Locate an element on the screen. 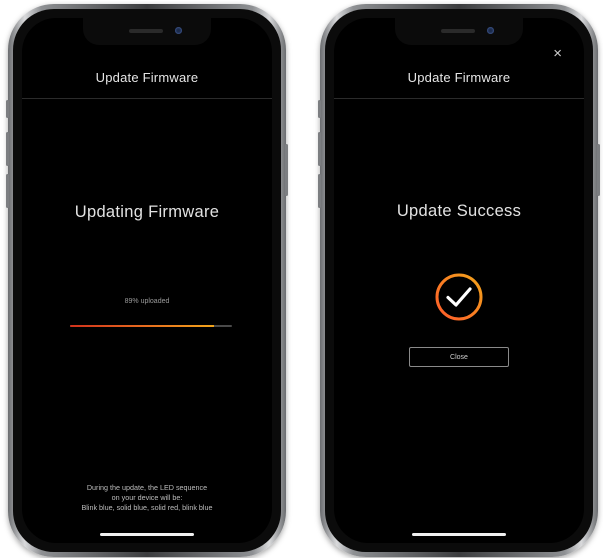 The height and width of the screenshot is (558, 603). success-heading: Update Success is located at coordinates (459, 211).